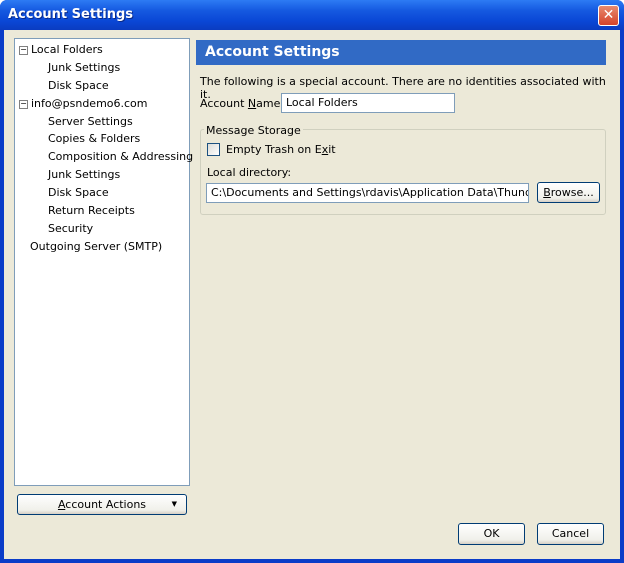 This screenshot has height=563, width=624. I want to click on tree-item-return-receipts: Return Receipts, so click(102, 211).